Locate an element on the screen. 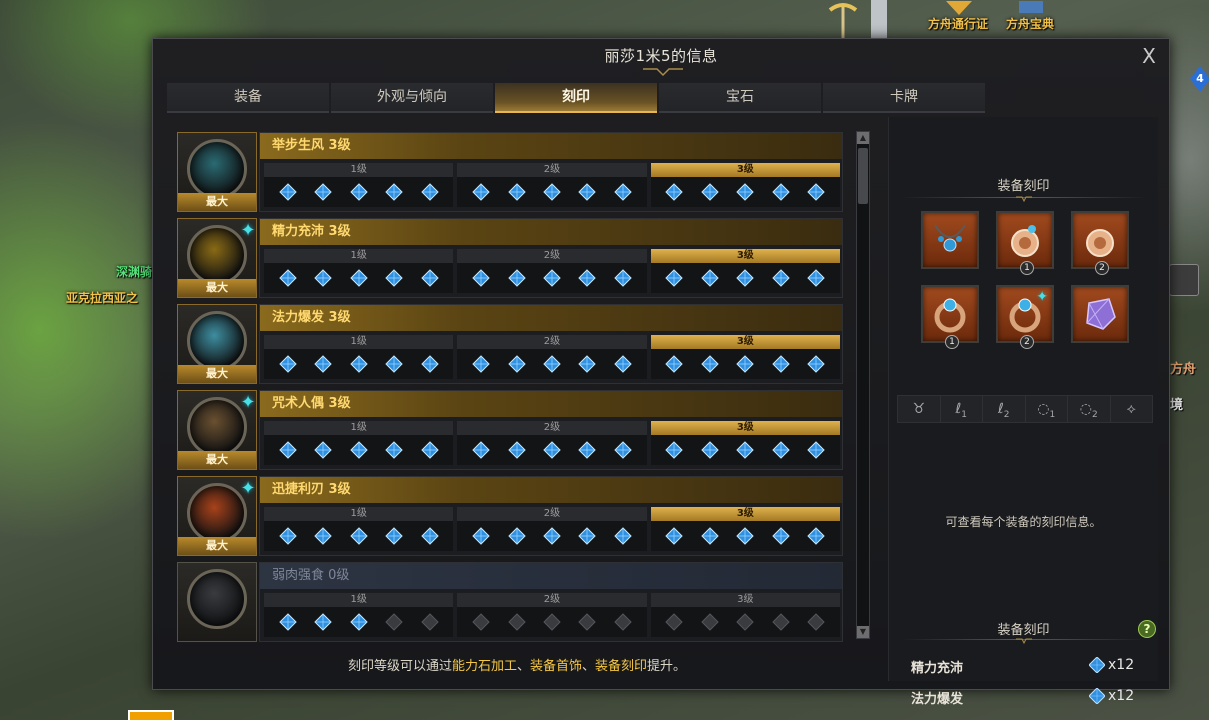  hint-link-accessories: 装备首饰 is located at coordinates (555, 666).